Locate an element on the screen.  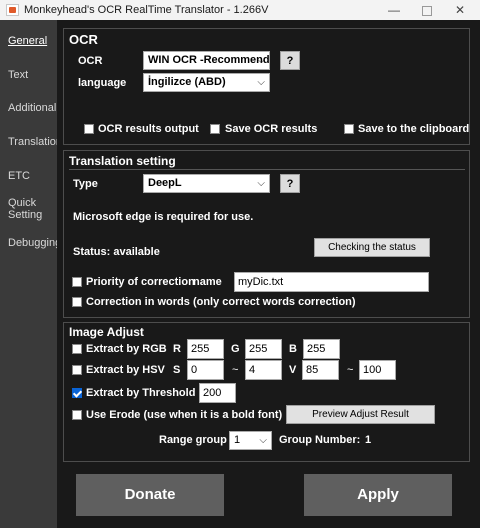
use-erode-checkbox is located at coordinates (77, 415).